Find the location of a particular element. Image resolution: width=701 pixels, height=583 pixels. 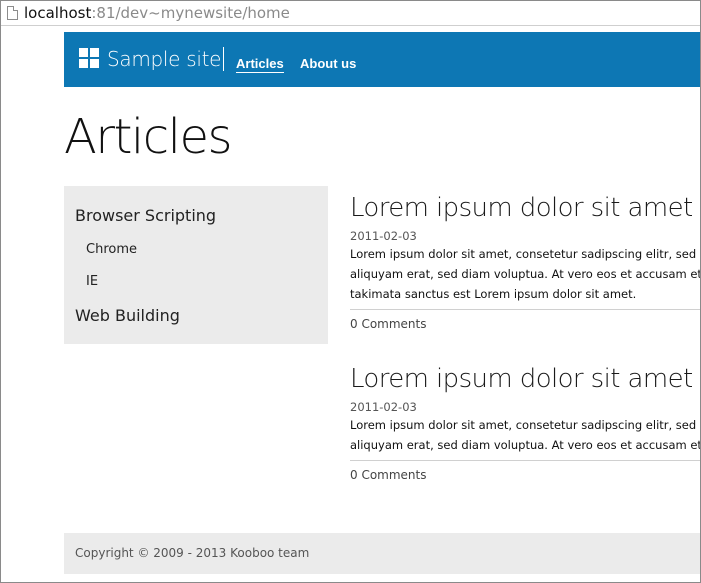

article-title: Lorem ipsum dolor sit amet is located at coordinates (525, 379).